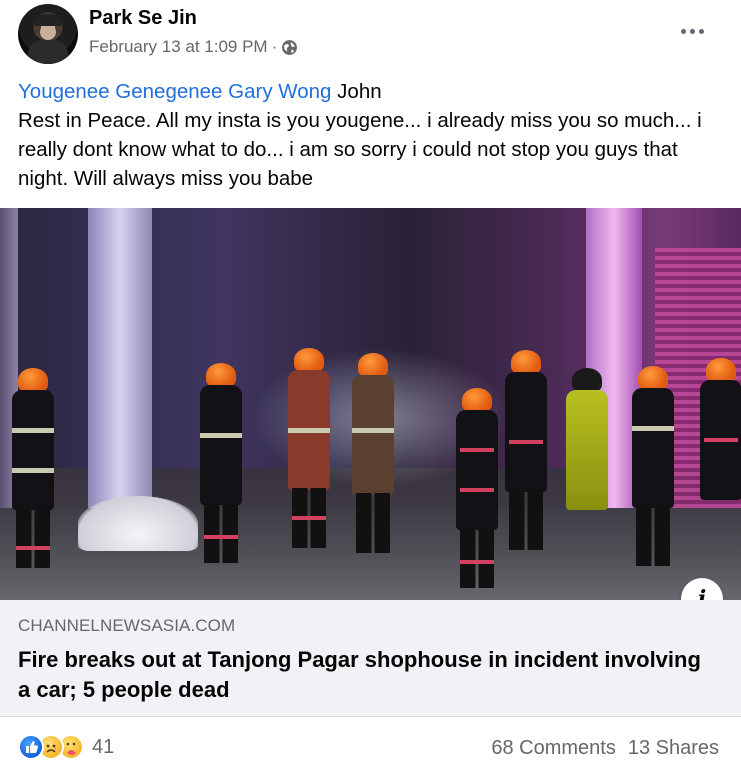 The height and width of the screenshot is (763, 741). Describe the element at coordinates (289, 47) in the screenshot. I see `globe-icon` at that location.